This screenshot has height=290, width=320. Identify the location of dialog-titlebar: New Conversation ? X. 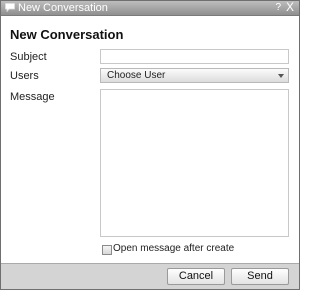
(150, 8).